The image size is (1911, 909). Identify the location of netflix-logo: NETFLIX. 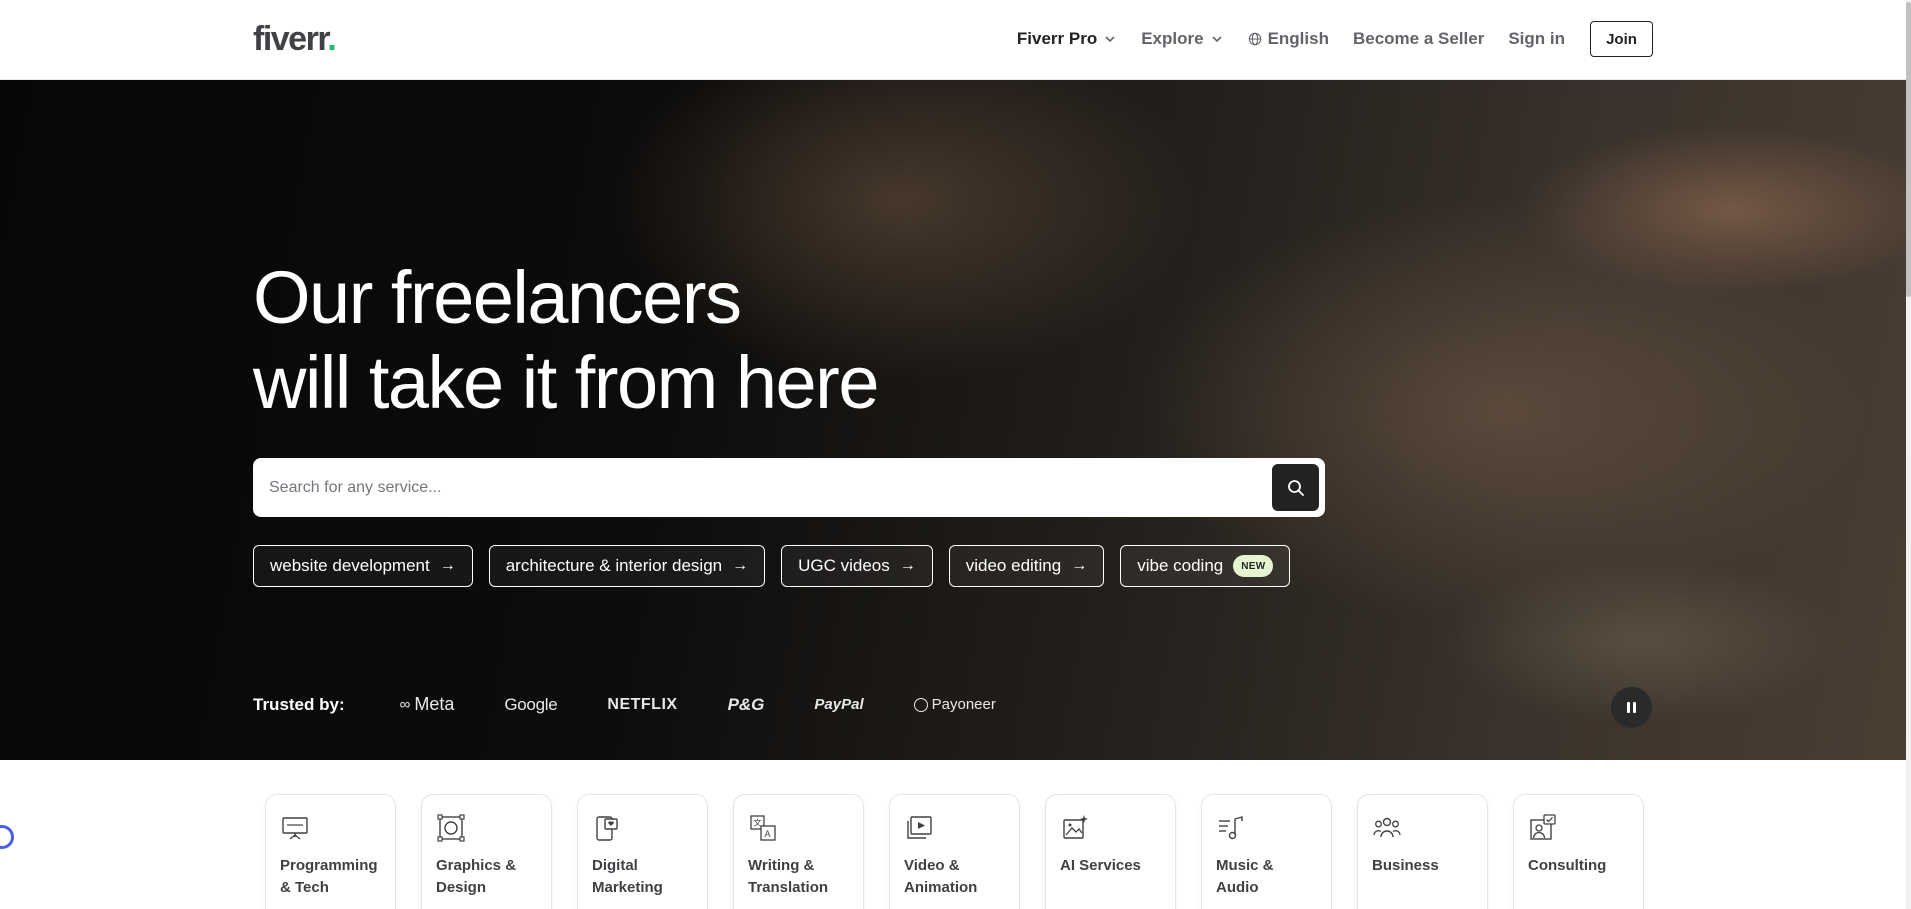
(642, 705).